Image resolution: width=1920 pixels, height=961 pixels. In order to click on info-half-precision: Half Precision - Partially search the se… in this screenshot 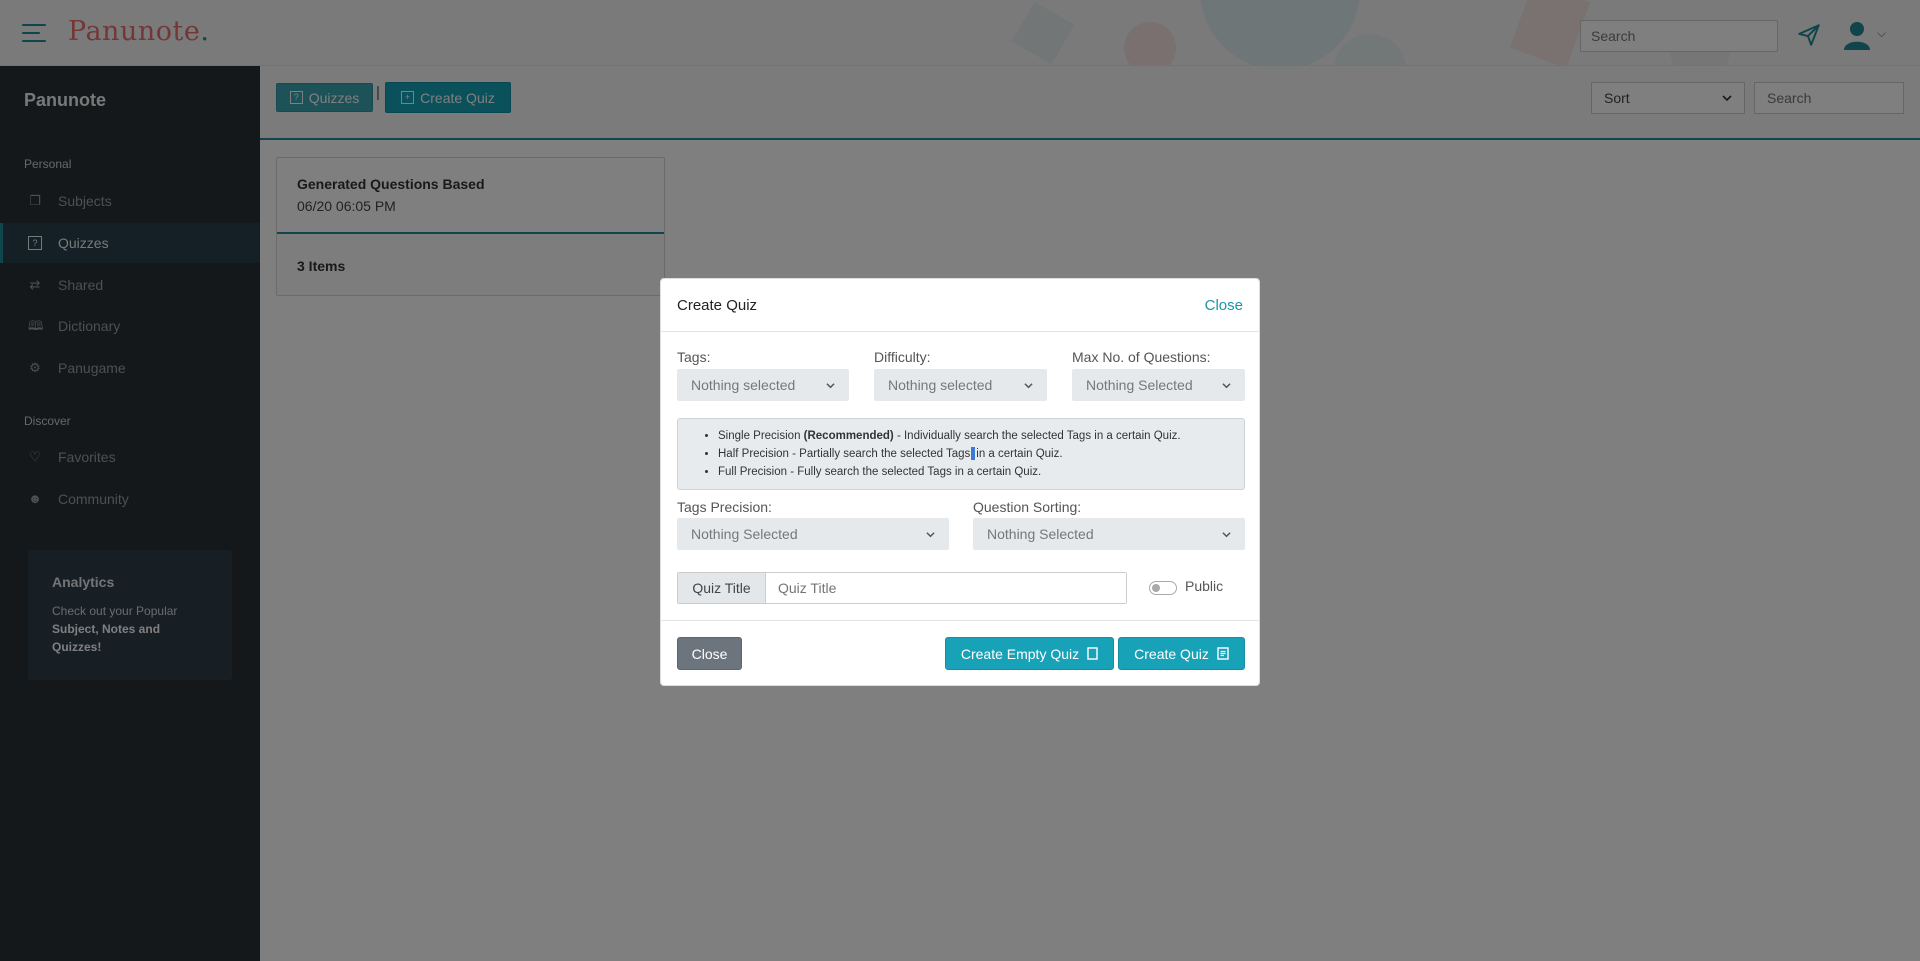, I will do `click(981, 454)`.